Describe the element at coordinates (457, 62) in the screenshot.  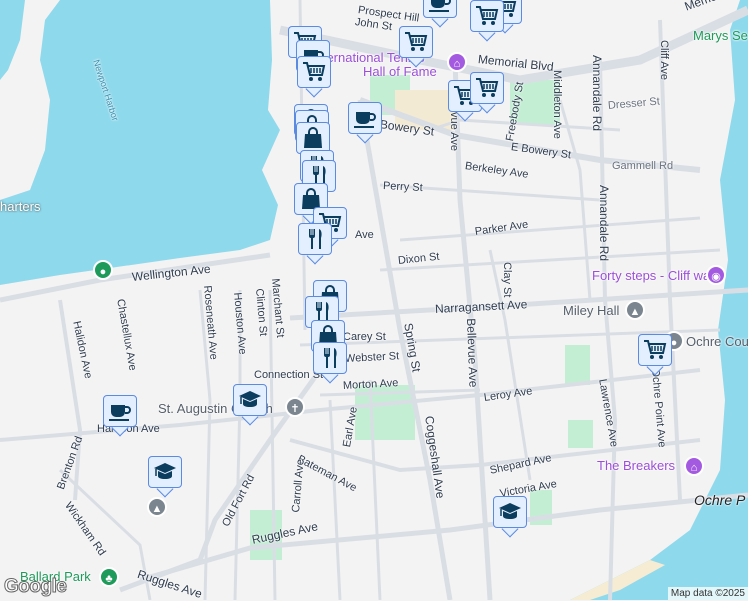
I see `museum-pin-icon: ⌂` at that location.